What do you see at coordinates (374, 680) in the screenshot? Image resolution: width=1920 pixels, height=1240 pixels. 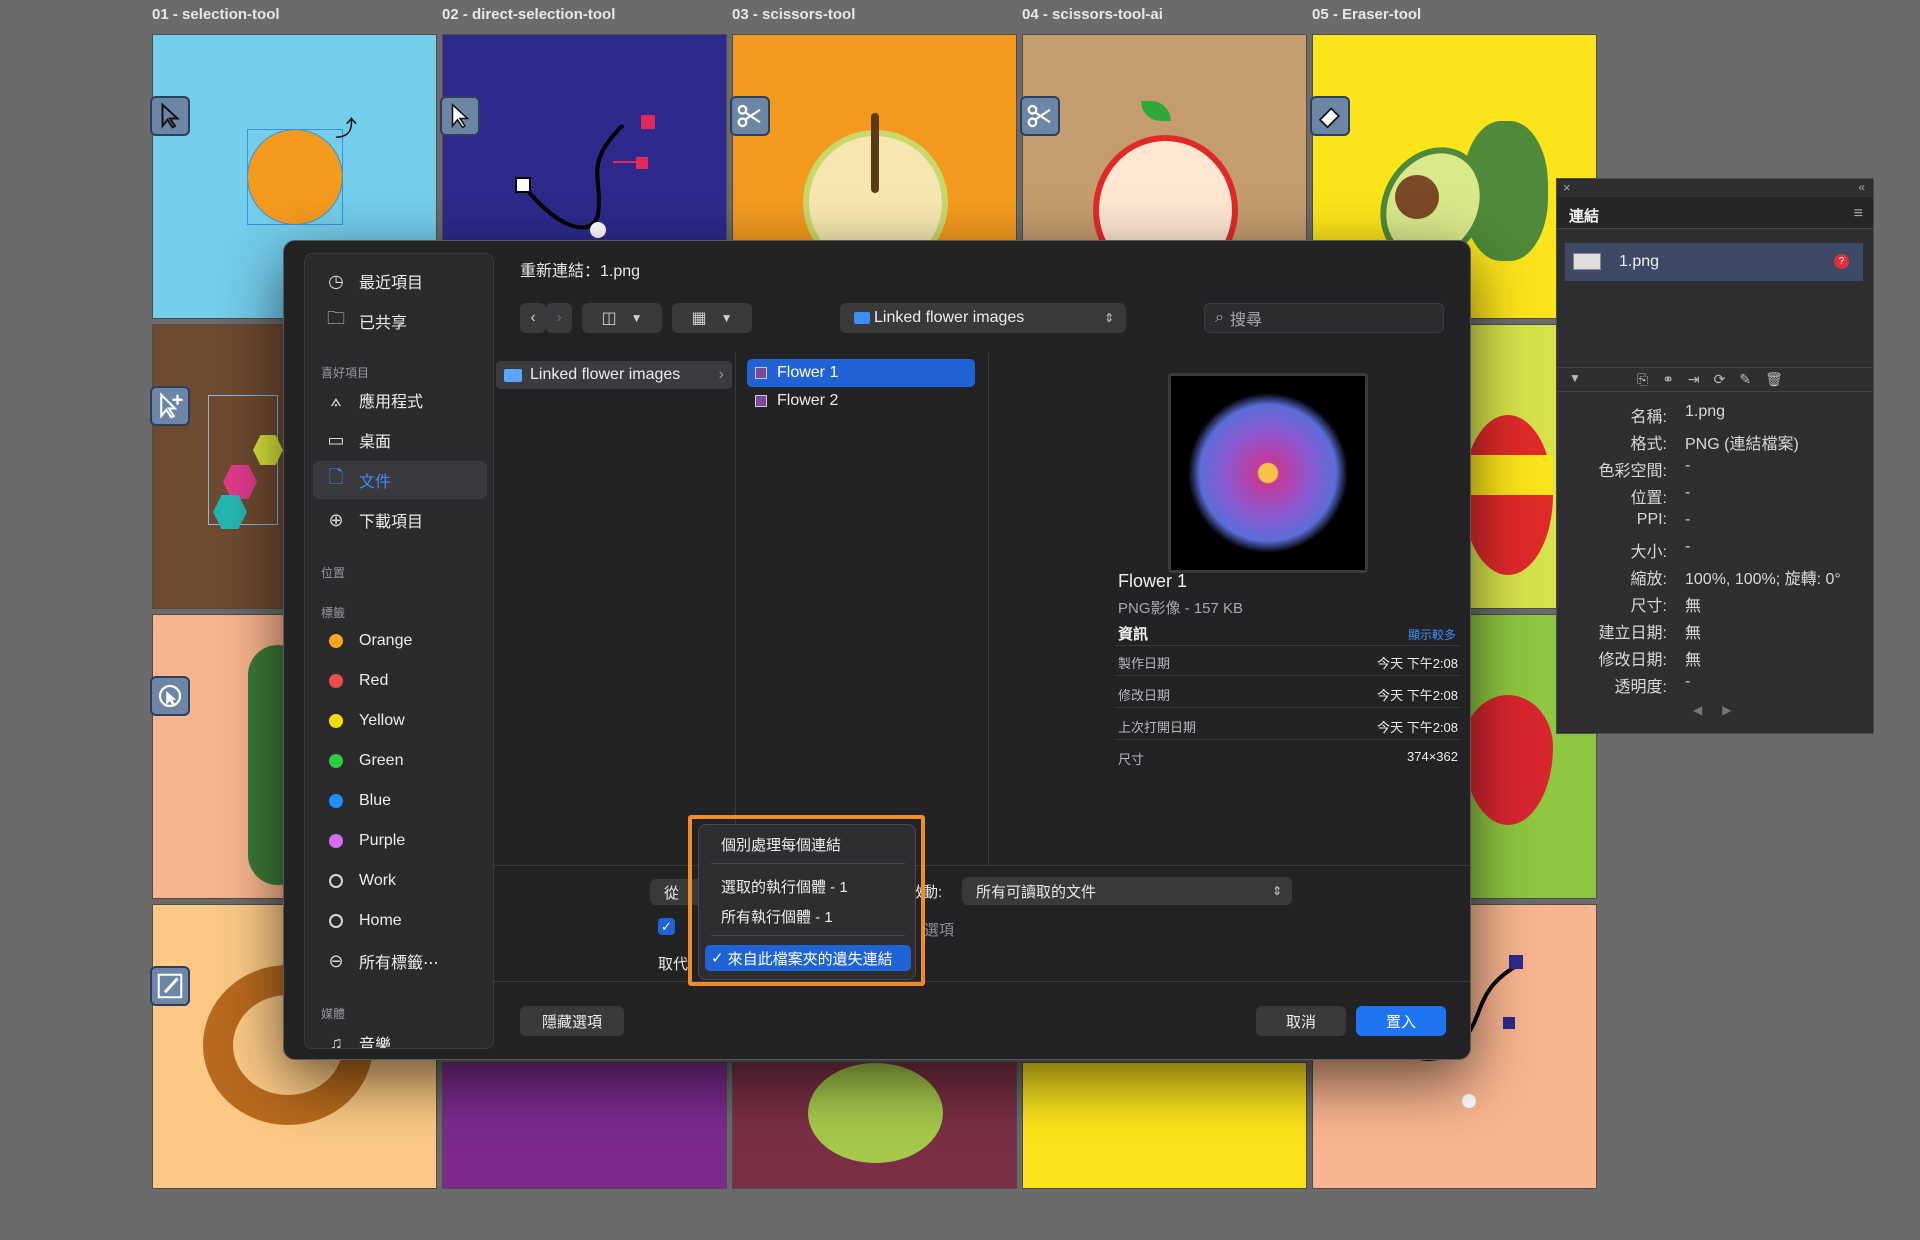 I see `tag-label: Red` at bounding box center [374, 680].